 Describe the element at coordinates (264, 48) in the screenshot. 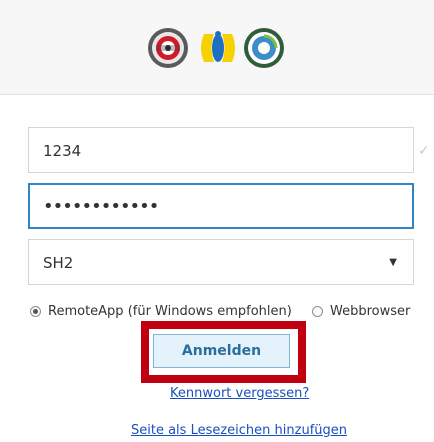

I see `ring-logo-icon` at that location.